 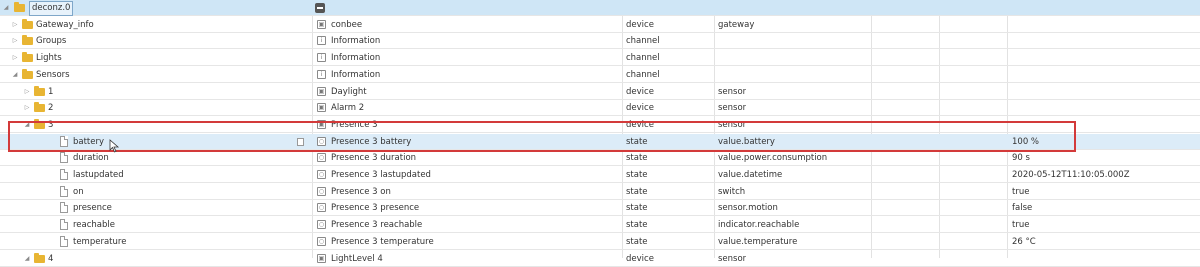 I want to click on row-value: 26 °C, so click(x=1024, y=242).